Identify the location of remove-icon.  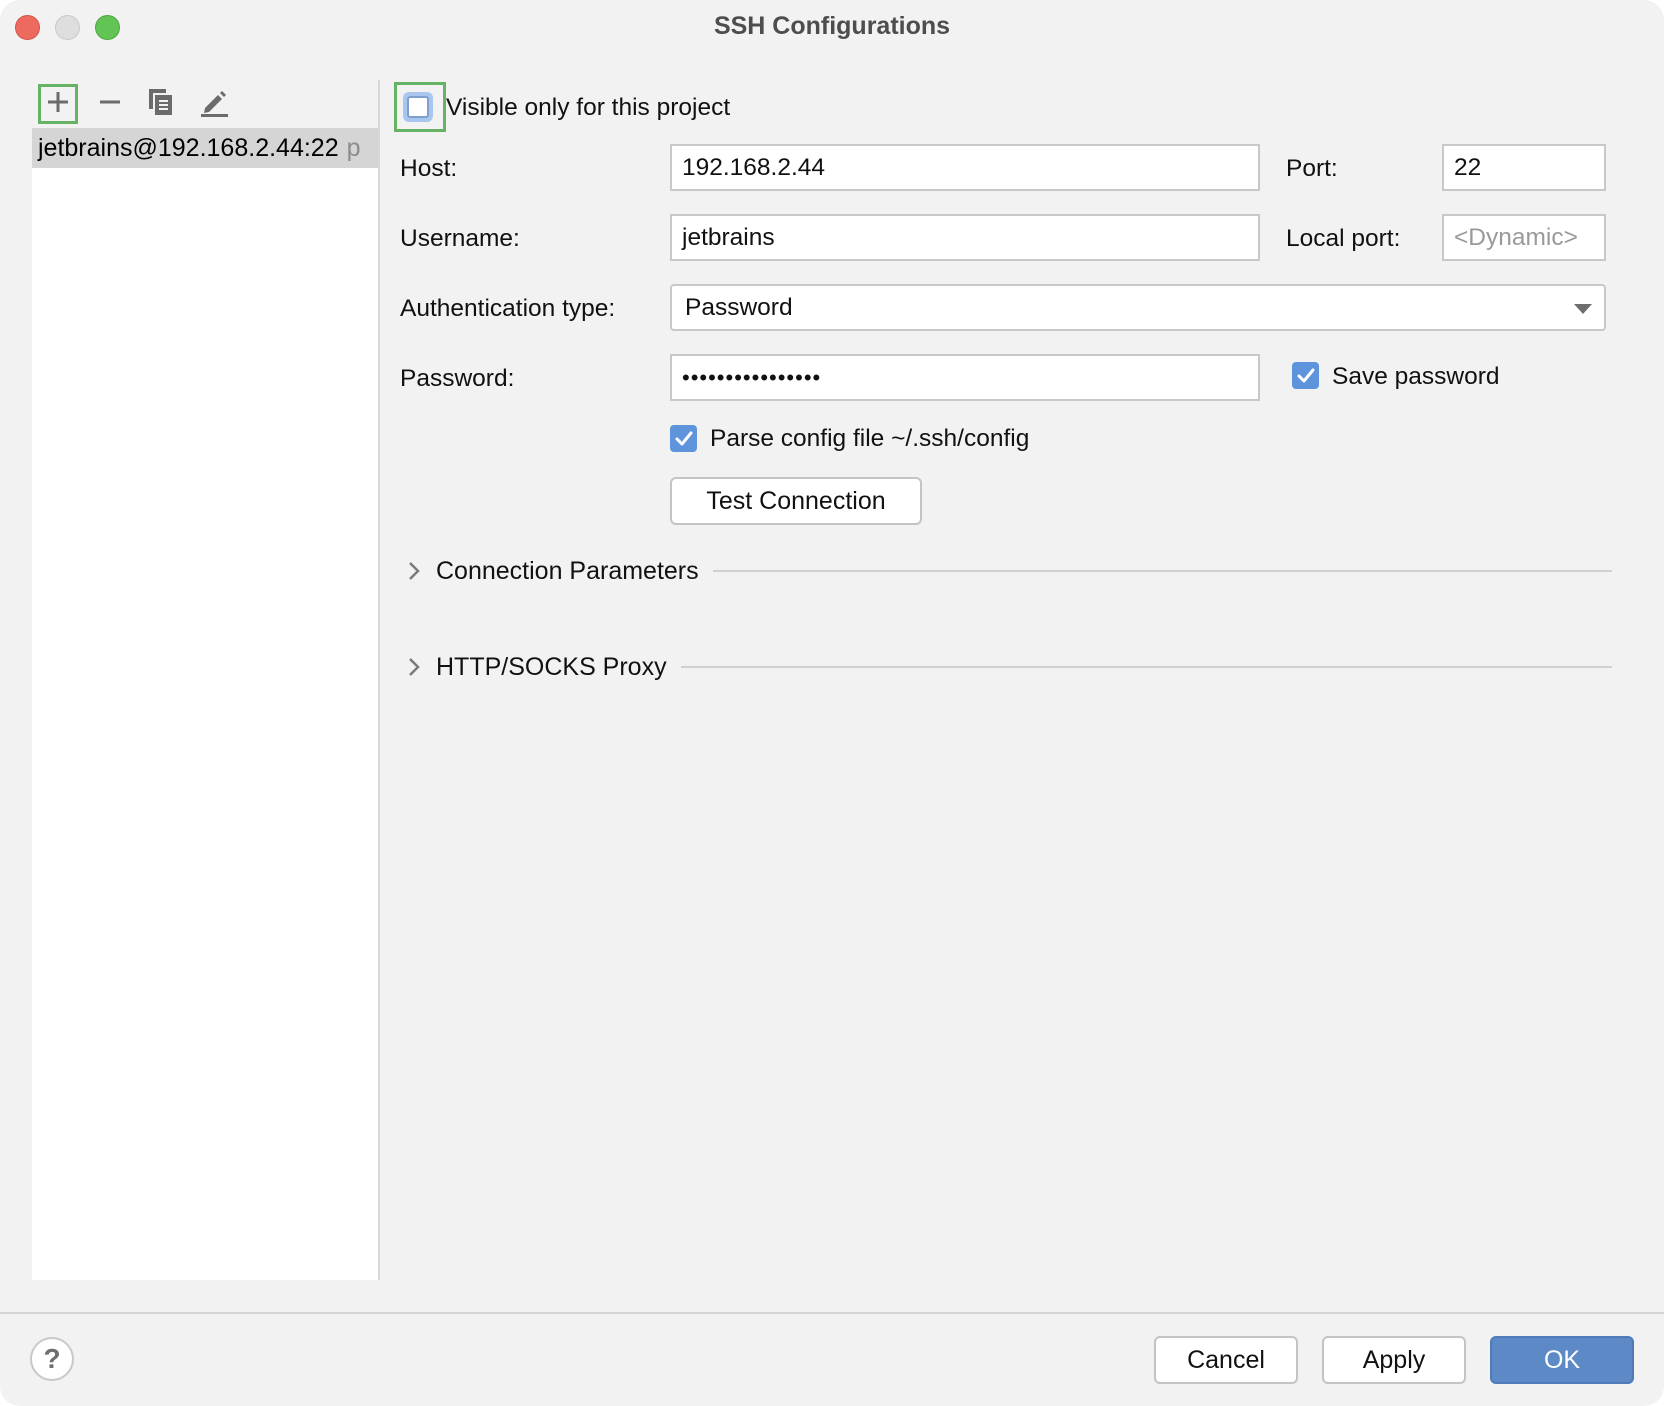
(110, 104).